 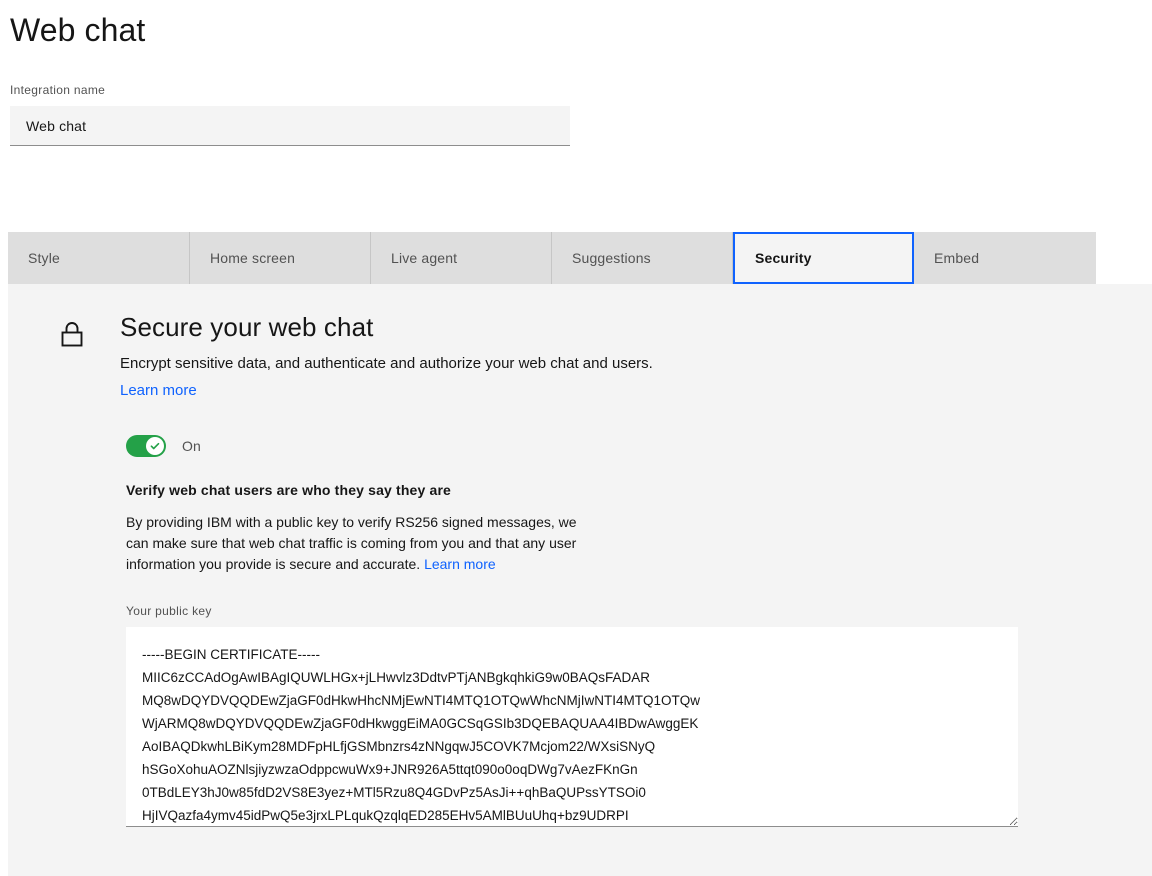 What do you see at coordinates (44, 258) in the screenshot?
I see `tab-style-label: Style` at bounding box center [44, 258].